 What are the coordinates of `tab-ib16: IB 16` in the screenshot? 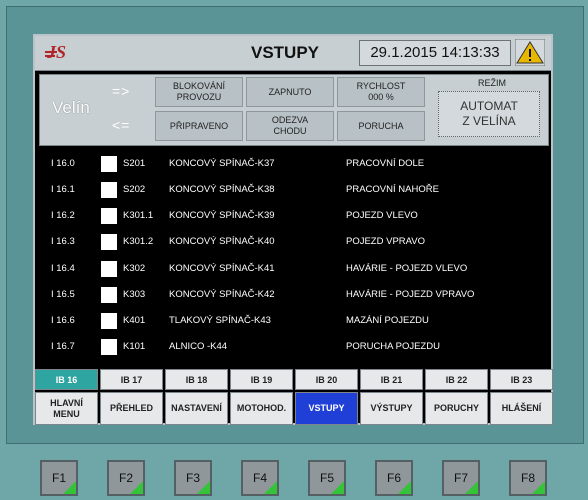 It's located at (66, 379).